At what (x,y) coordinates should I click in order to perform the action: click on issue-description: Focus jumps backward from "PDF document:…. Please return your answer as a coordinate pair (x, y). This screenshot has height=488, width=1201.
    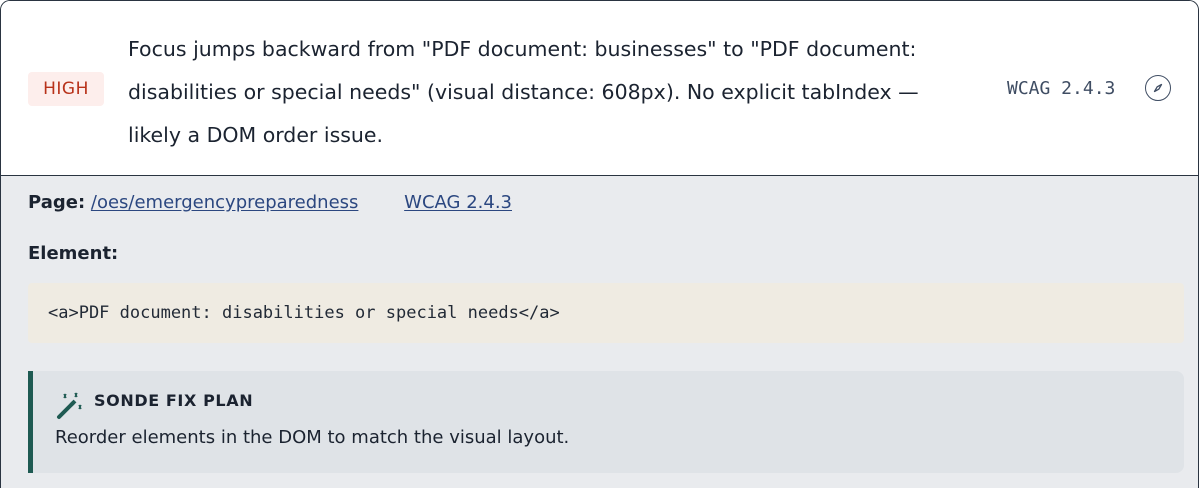
    Looking at the image, I should click on (523, 92).